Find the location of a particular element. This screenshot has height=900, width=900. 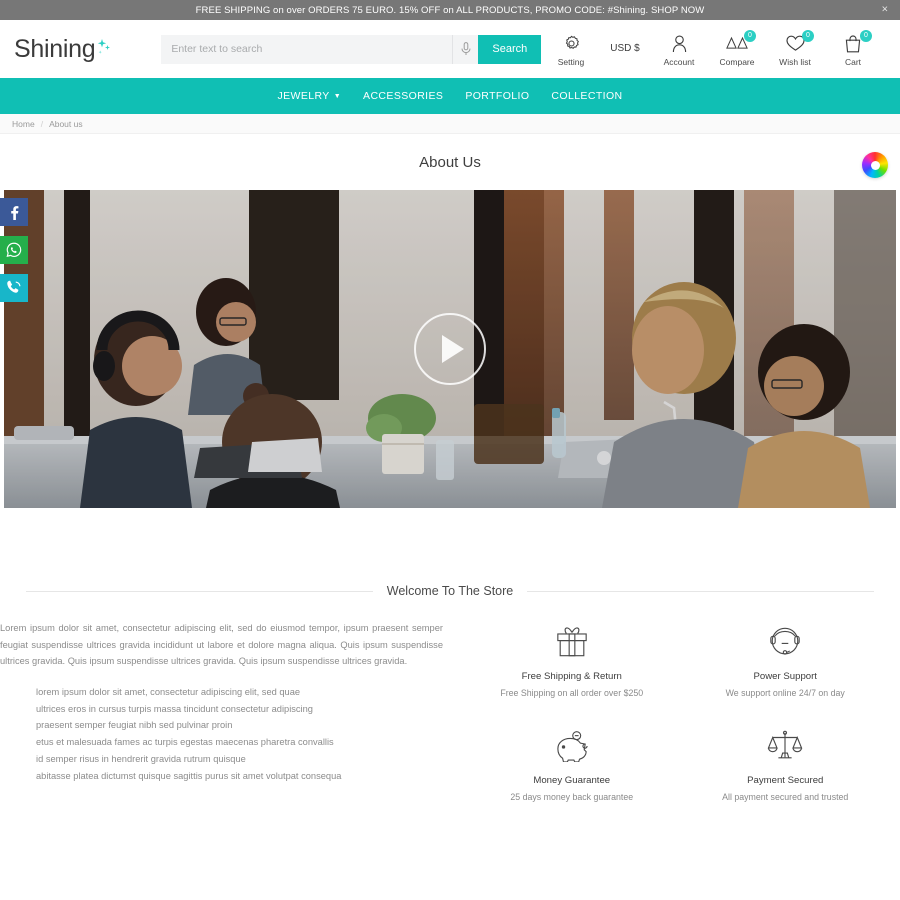

bag-icon is located at coordinates (853, 44).